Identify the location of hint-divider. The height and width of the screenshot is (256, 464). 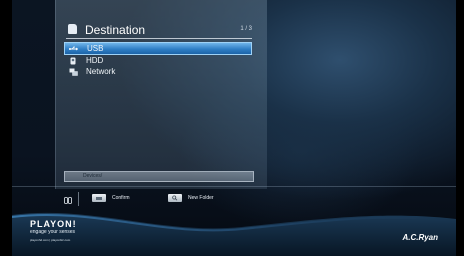
(78, 199).